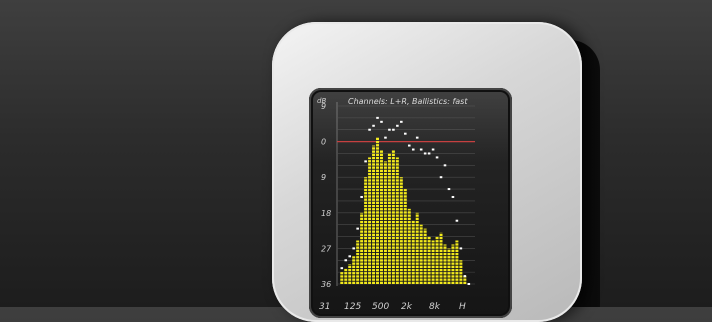 This screenshot has width=712, height=322. What do you see at coordinates (407, 307) in the screenshot?
I see `x-tick-label: 2k` at bounding box center [407, 307].